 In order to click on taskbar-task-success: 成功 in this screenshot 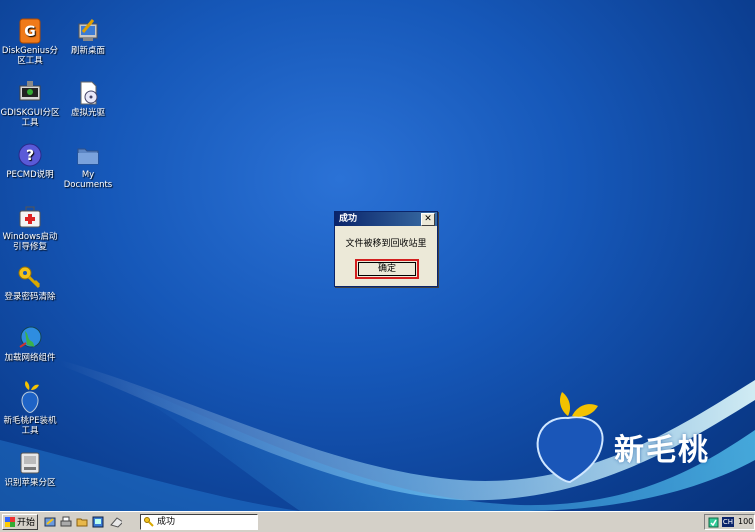, I will do `click(199, 522)`.